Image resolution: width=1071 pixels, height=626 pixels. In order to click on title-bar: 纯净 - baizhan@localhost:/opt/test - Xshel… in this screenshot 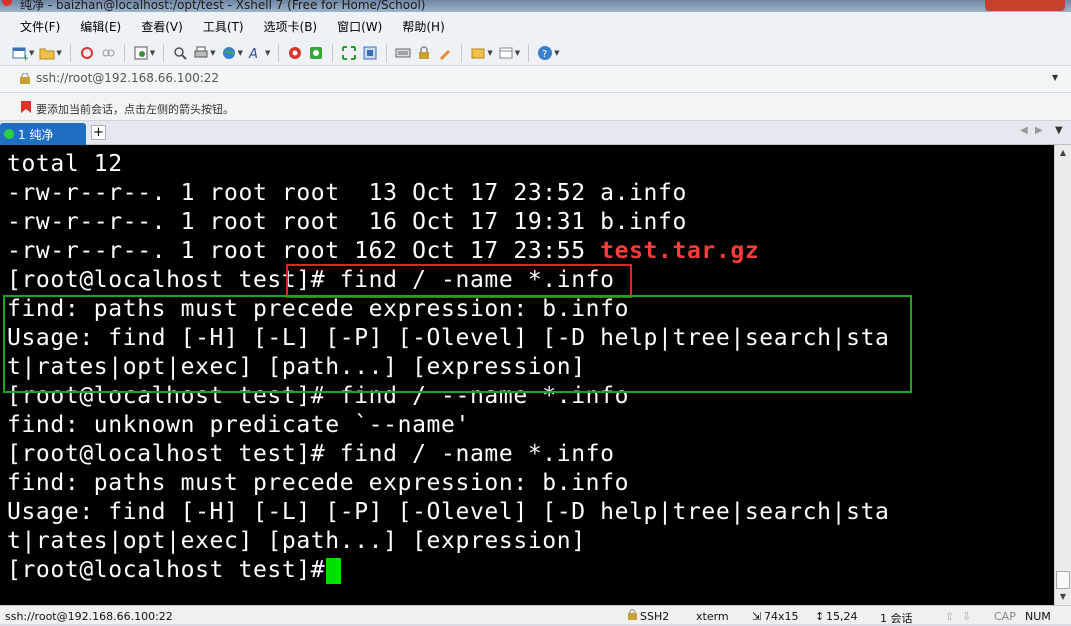, I will do `click(535, 6)`.